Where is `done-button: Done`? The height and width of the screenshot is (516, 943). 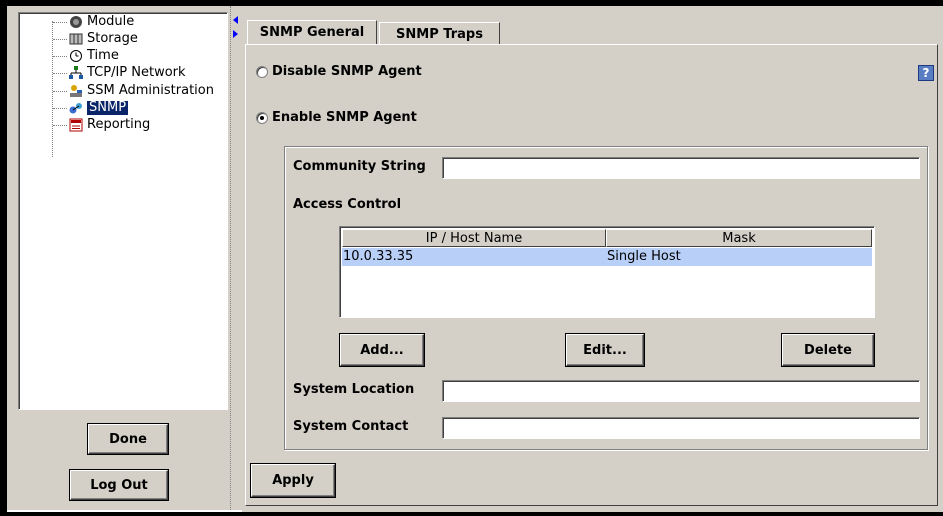 done-button: Done is located at coordinates (128, 439).